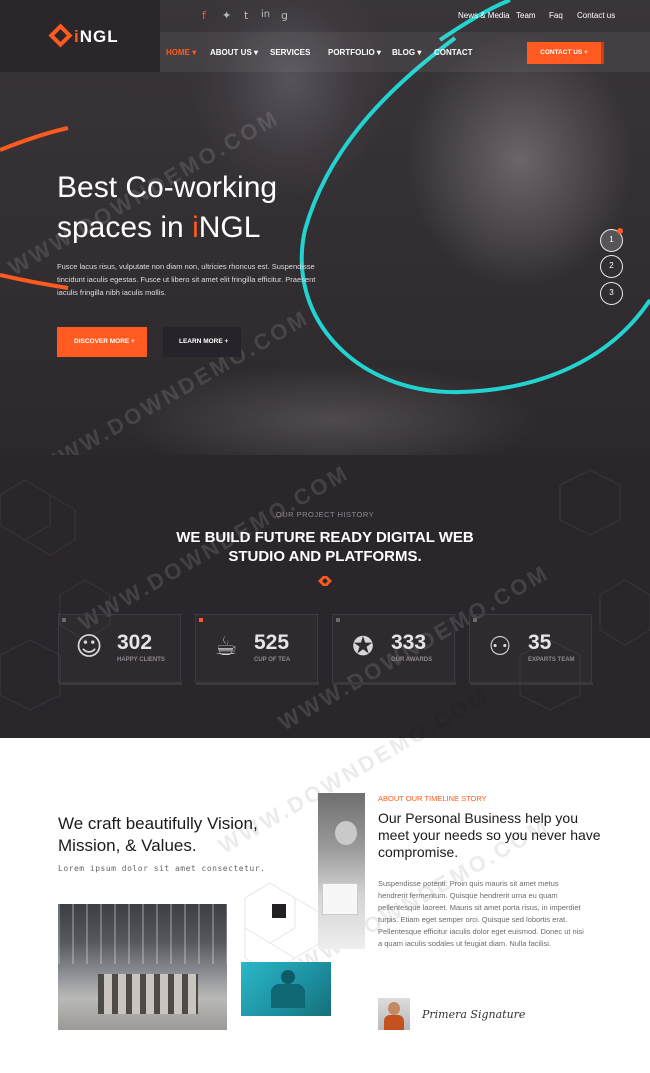 The width and height of the screenshot is (650, 1073). Describe the element at coordinates (246, 15) in the screenshot. I see `tumblr-icon: t` at that location.